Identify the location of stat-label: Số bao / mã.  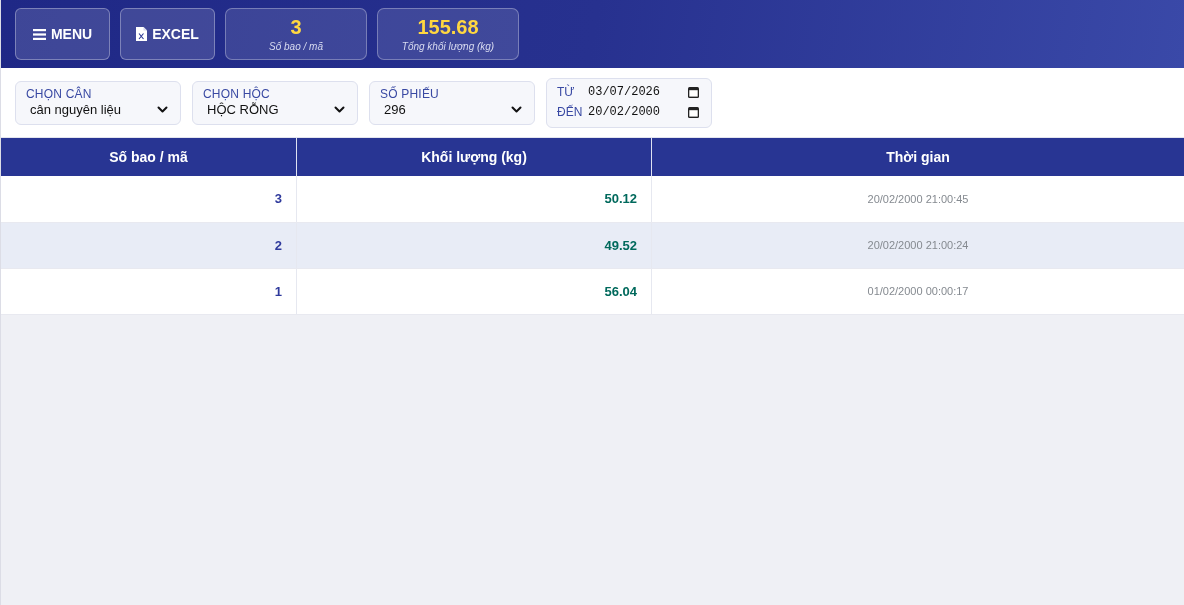
(296, 46).